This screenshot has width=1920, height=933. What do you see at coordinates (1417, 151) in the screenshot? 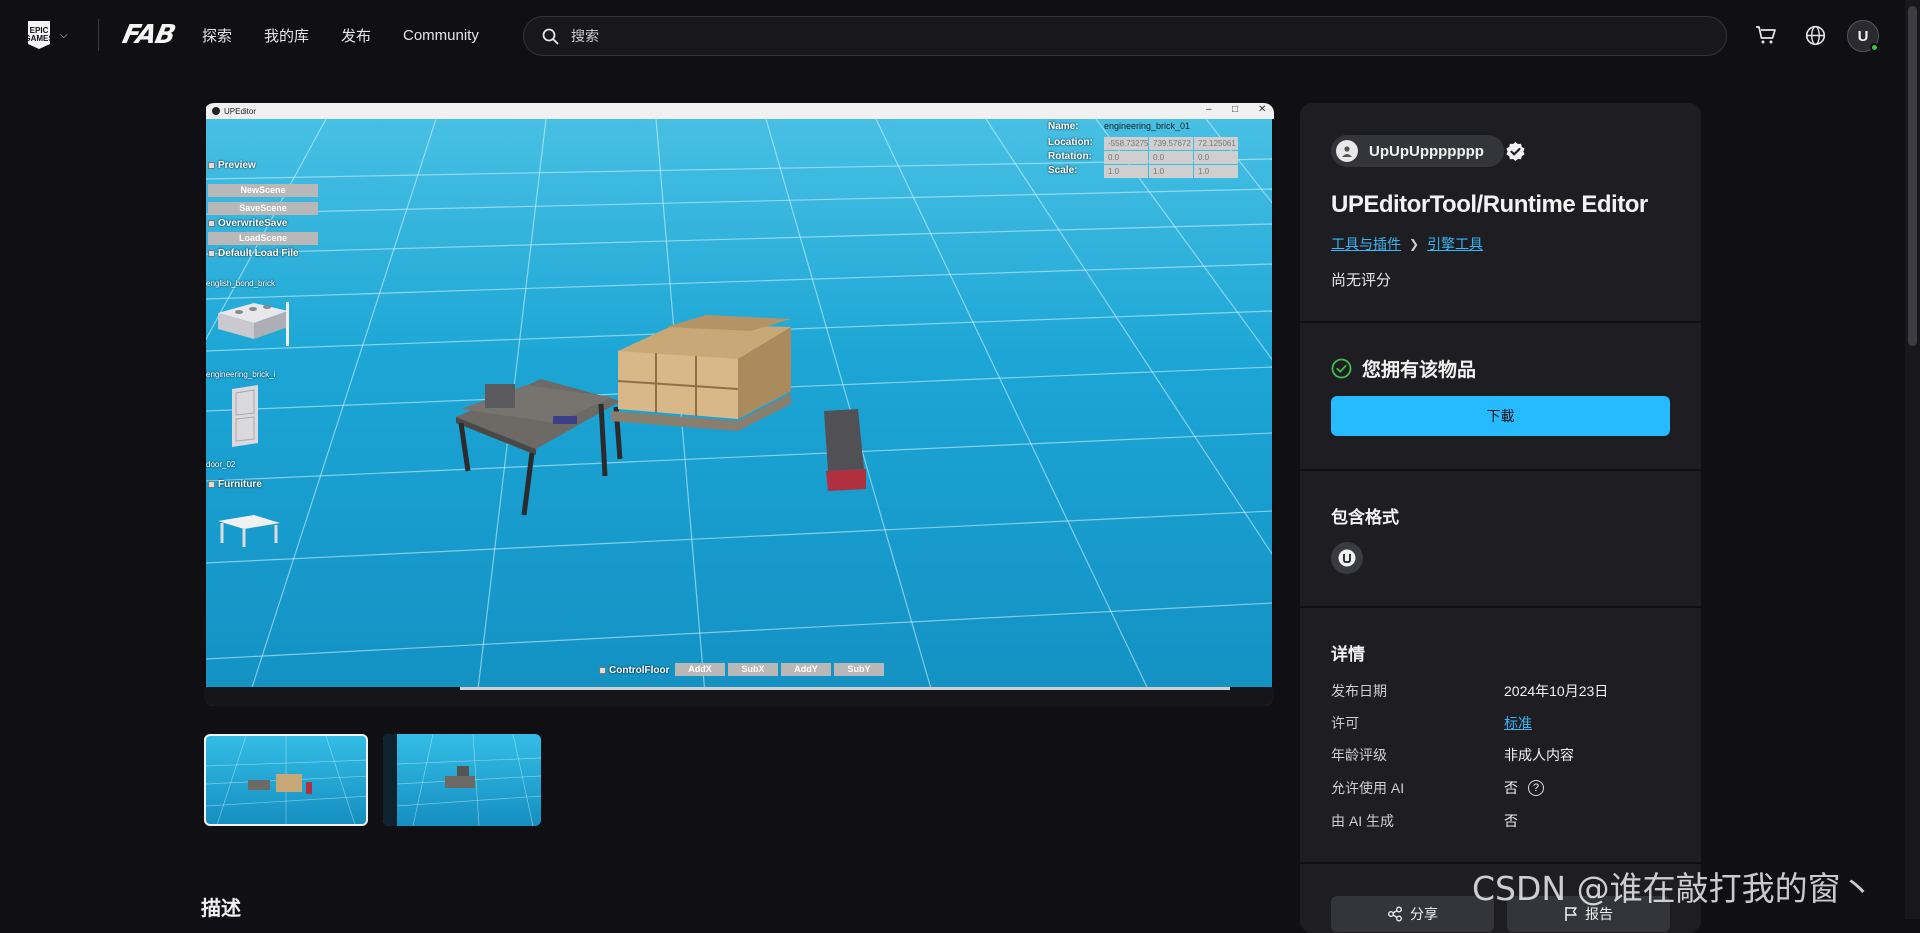
I see `seller-profile-chip: UpUpUppppppp` at bounding box center [1417, 151].